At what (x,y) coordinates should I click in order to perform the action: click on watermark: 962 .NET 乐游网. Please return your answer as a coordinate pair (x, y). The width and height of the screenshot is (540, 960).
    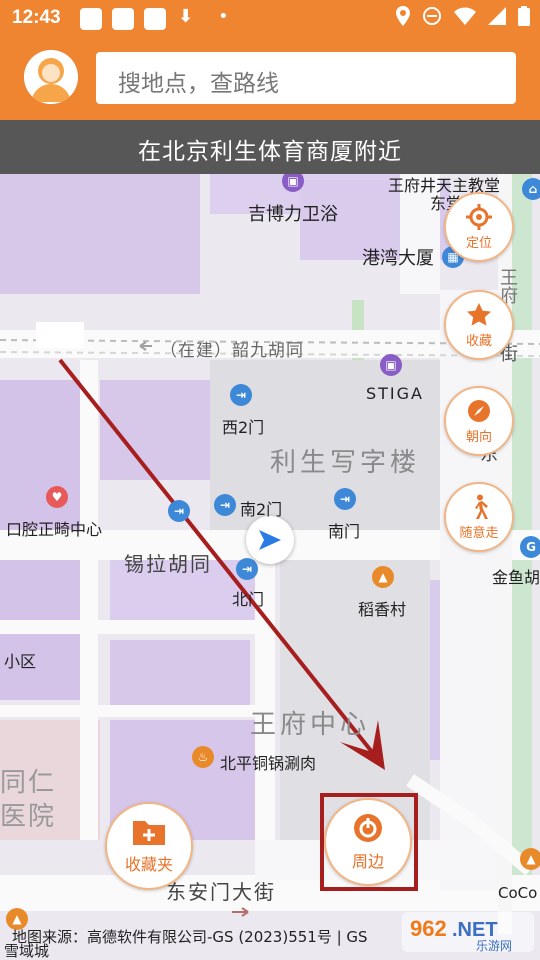
    Looking at the image, I should click on (468, 932).